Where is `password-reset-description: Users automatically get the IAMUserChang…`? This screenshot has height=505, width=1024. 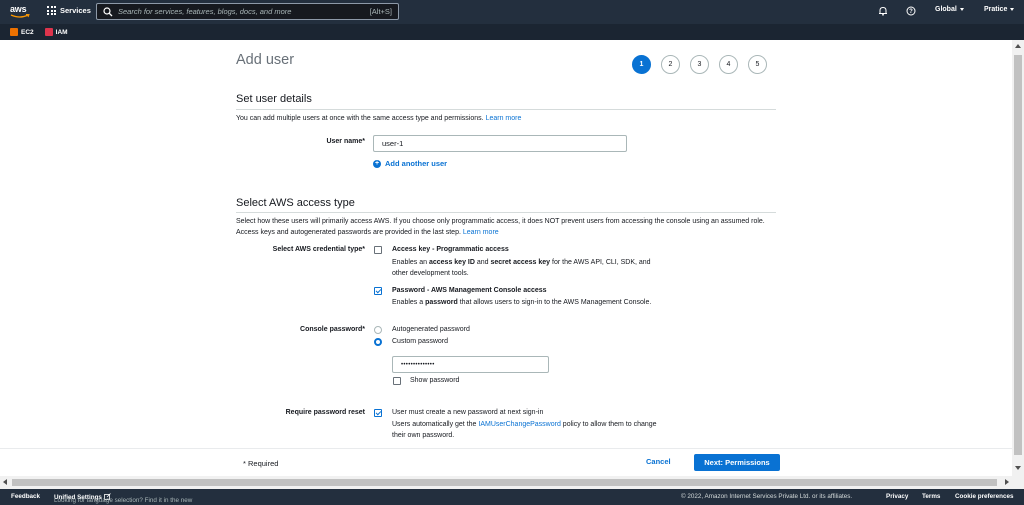 password-reset-description: Users automatically get the IAMUserChang… is located at coordinates (547, 430).